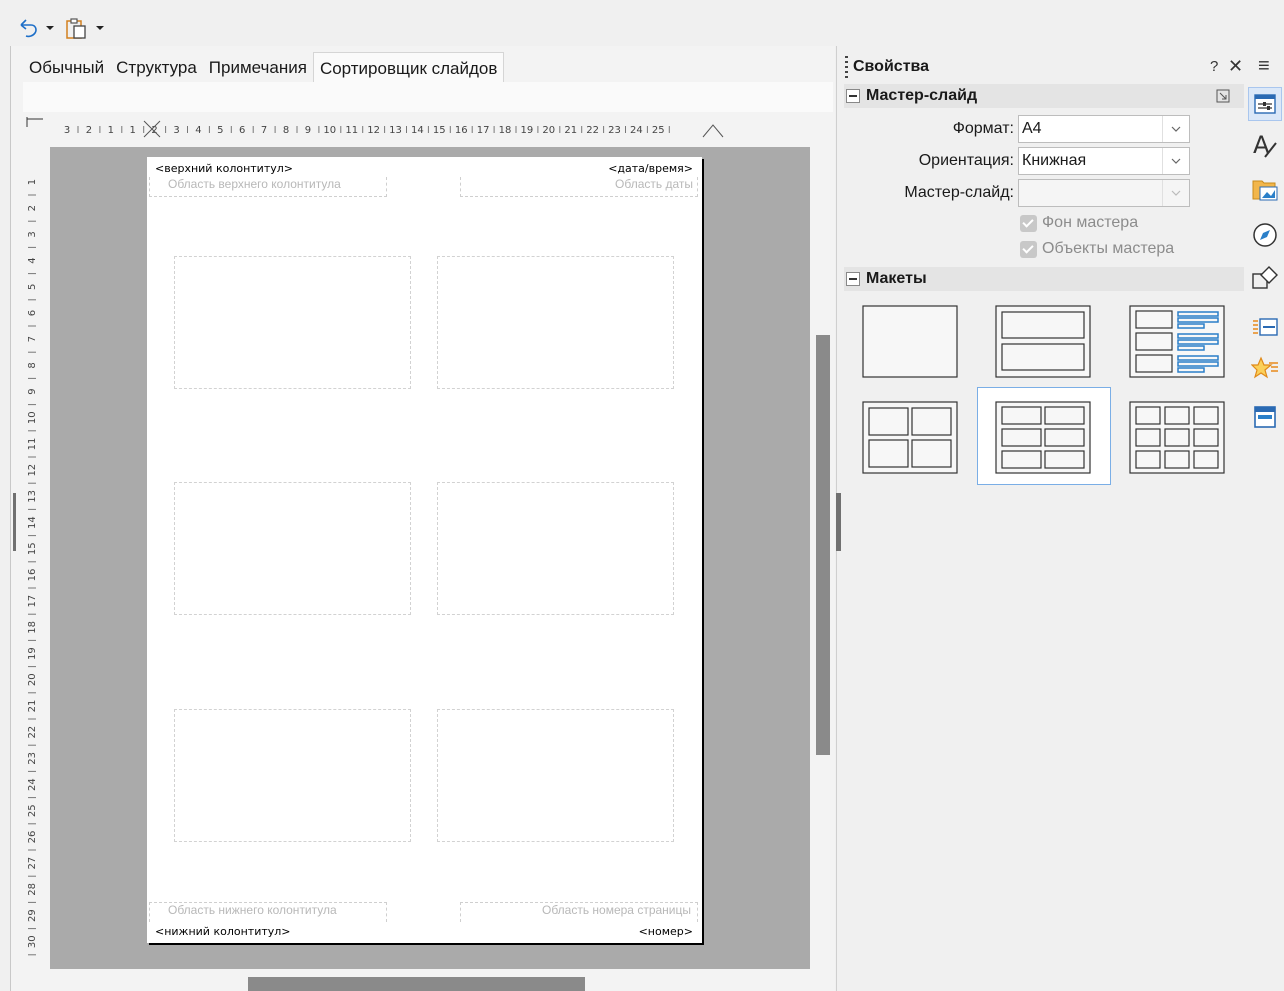  I want to click on orientation-label: Ориентация:, so click(966, 160).